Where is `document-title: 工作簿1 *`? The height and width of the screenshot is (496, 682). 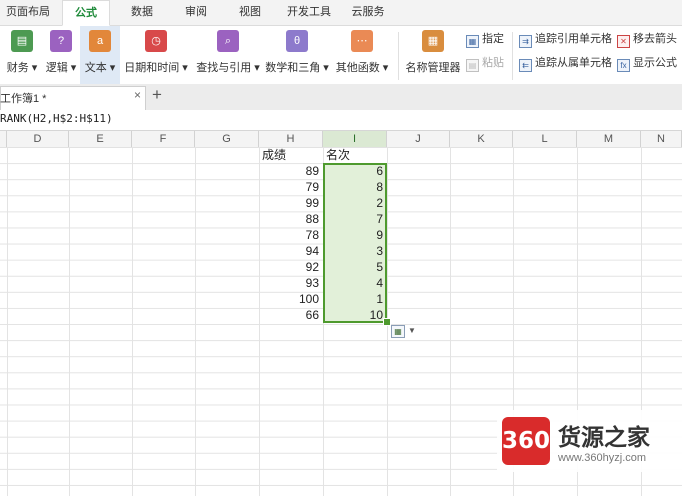 document-title: 工作簿1 * is located at coordinates (23, 99).